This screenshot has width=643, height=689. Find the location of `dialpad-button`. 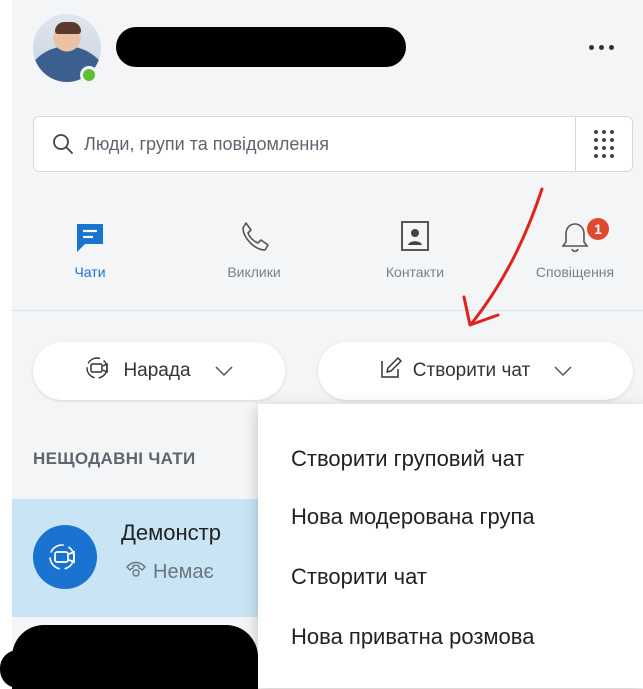

dialpad-button is located at coordinates (603, 144).